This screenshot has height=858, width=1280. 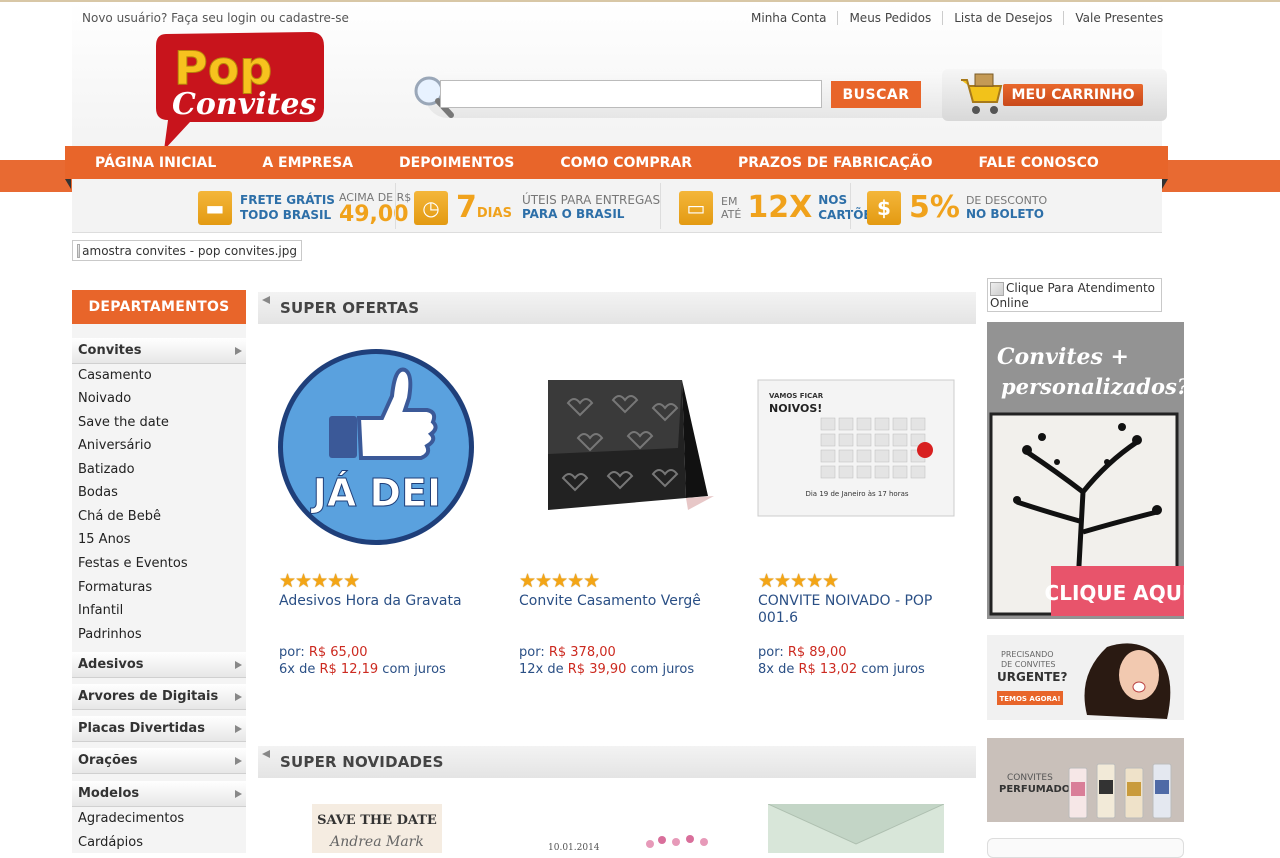 What do you see at coordinates (100, 610) in the screenshot?
I see `sub-infantil: Infantil` at bounding box center [100, 610].